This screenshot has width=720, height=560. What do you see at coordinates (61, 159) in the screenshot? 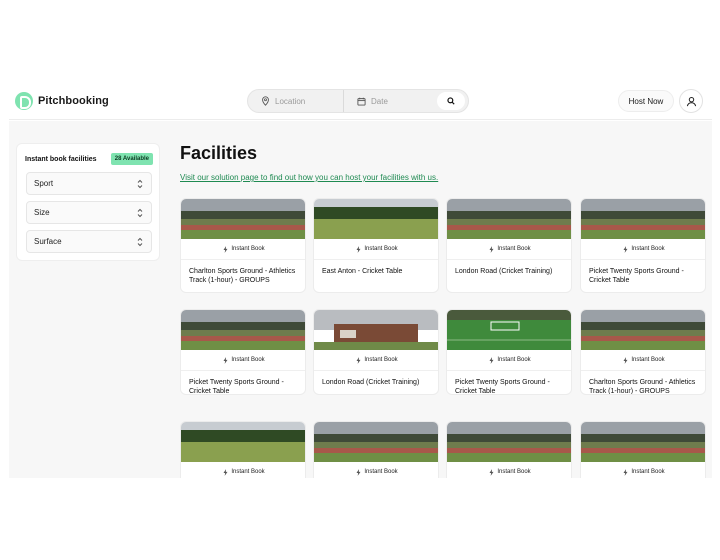
I see `sidebar-title: Instant book facilities` at bounding box center [61, 159].